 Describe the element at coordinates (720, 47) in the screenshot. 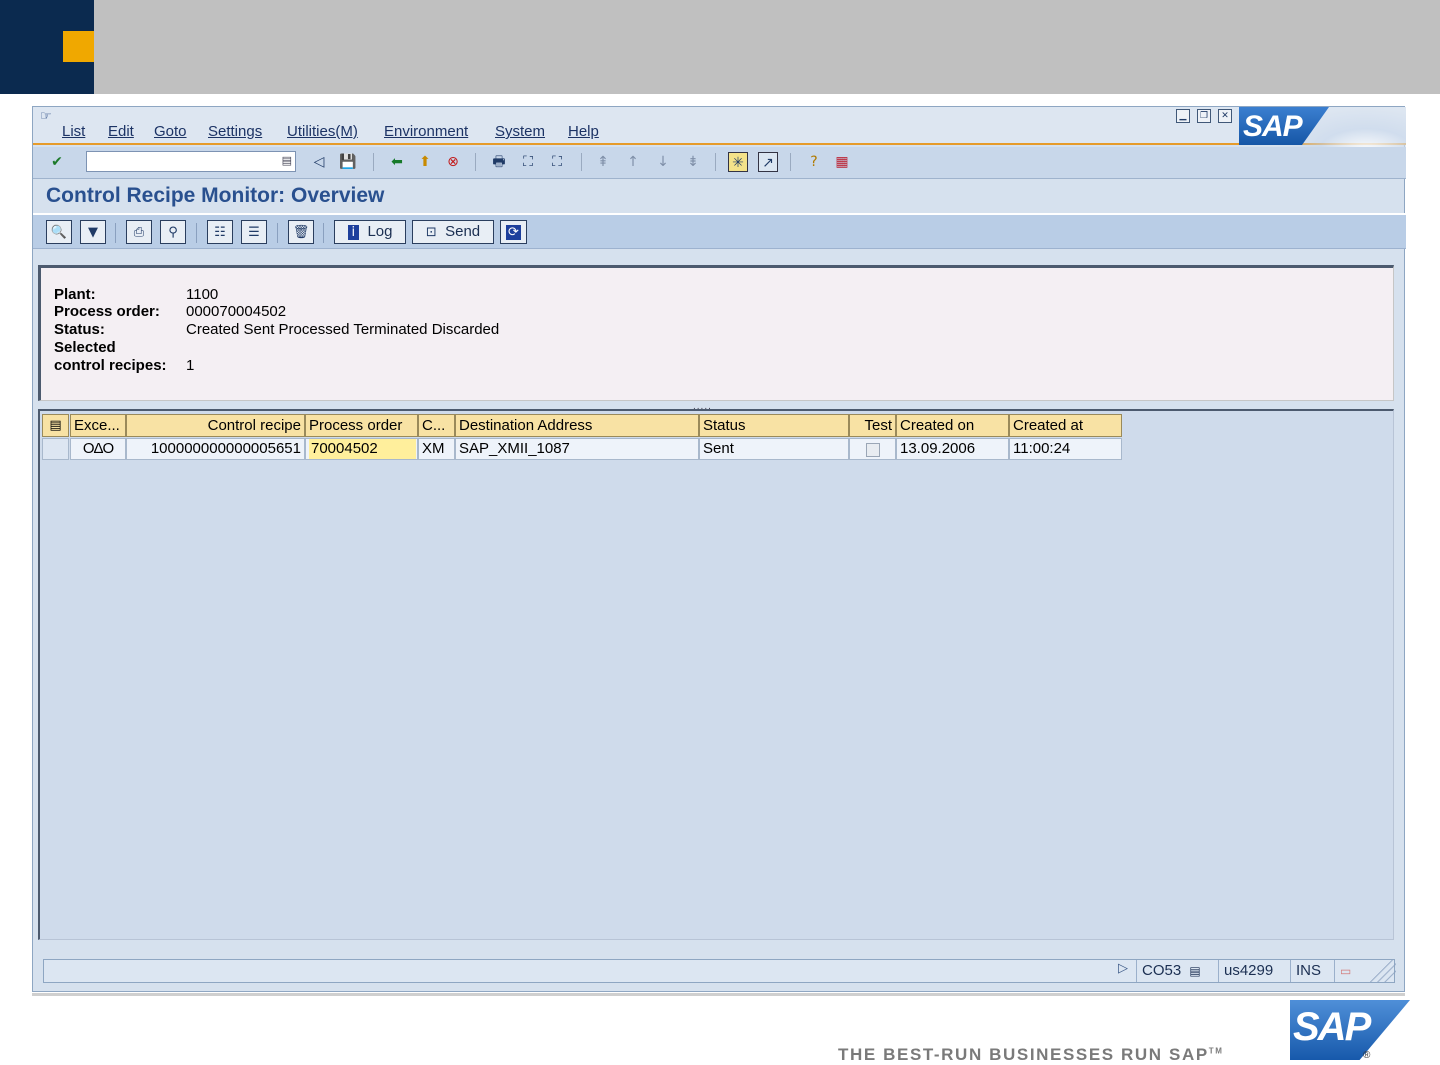

I see `slide-header-band` at that location.